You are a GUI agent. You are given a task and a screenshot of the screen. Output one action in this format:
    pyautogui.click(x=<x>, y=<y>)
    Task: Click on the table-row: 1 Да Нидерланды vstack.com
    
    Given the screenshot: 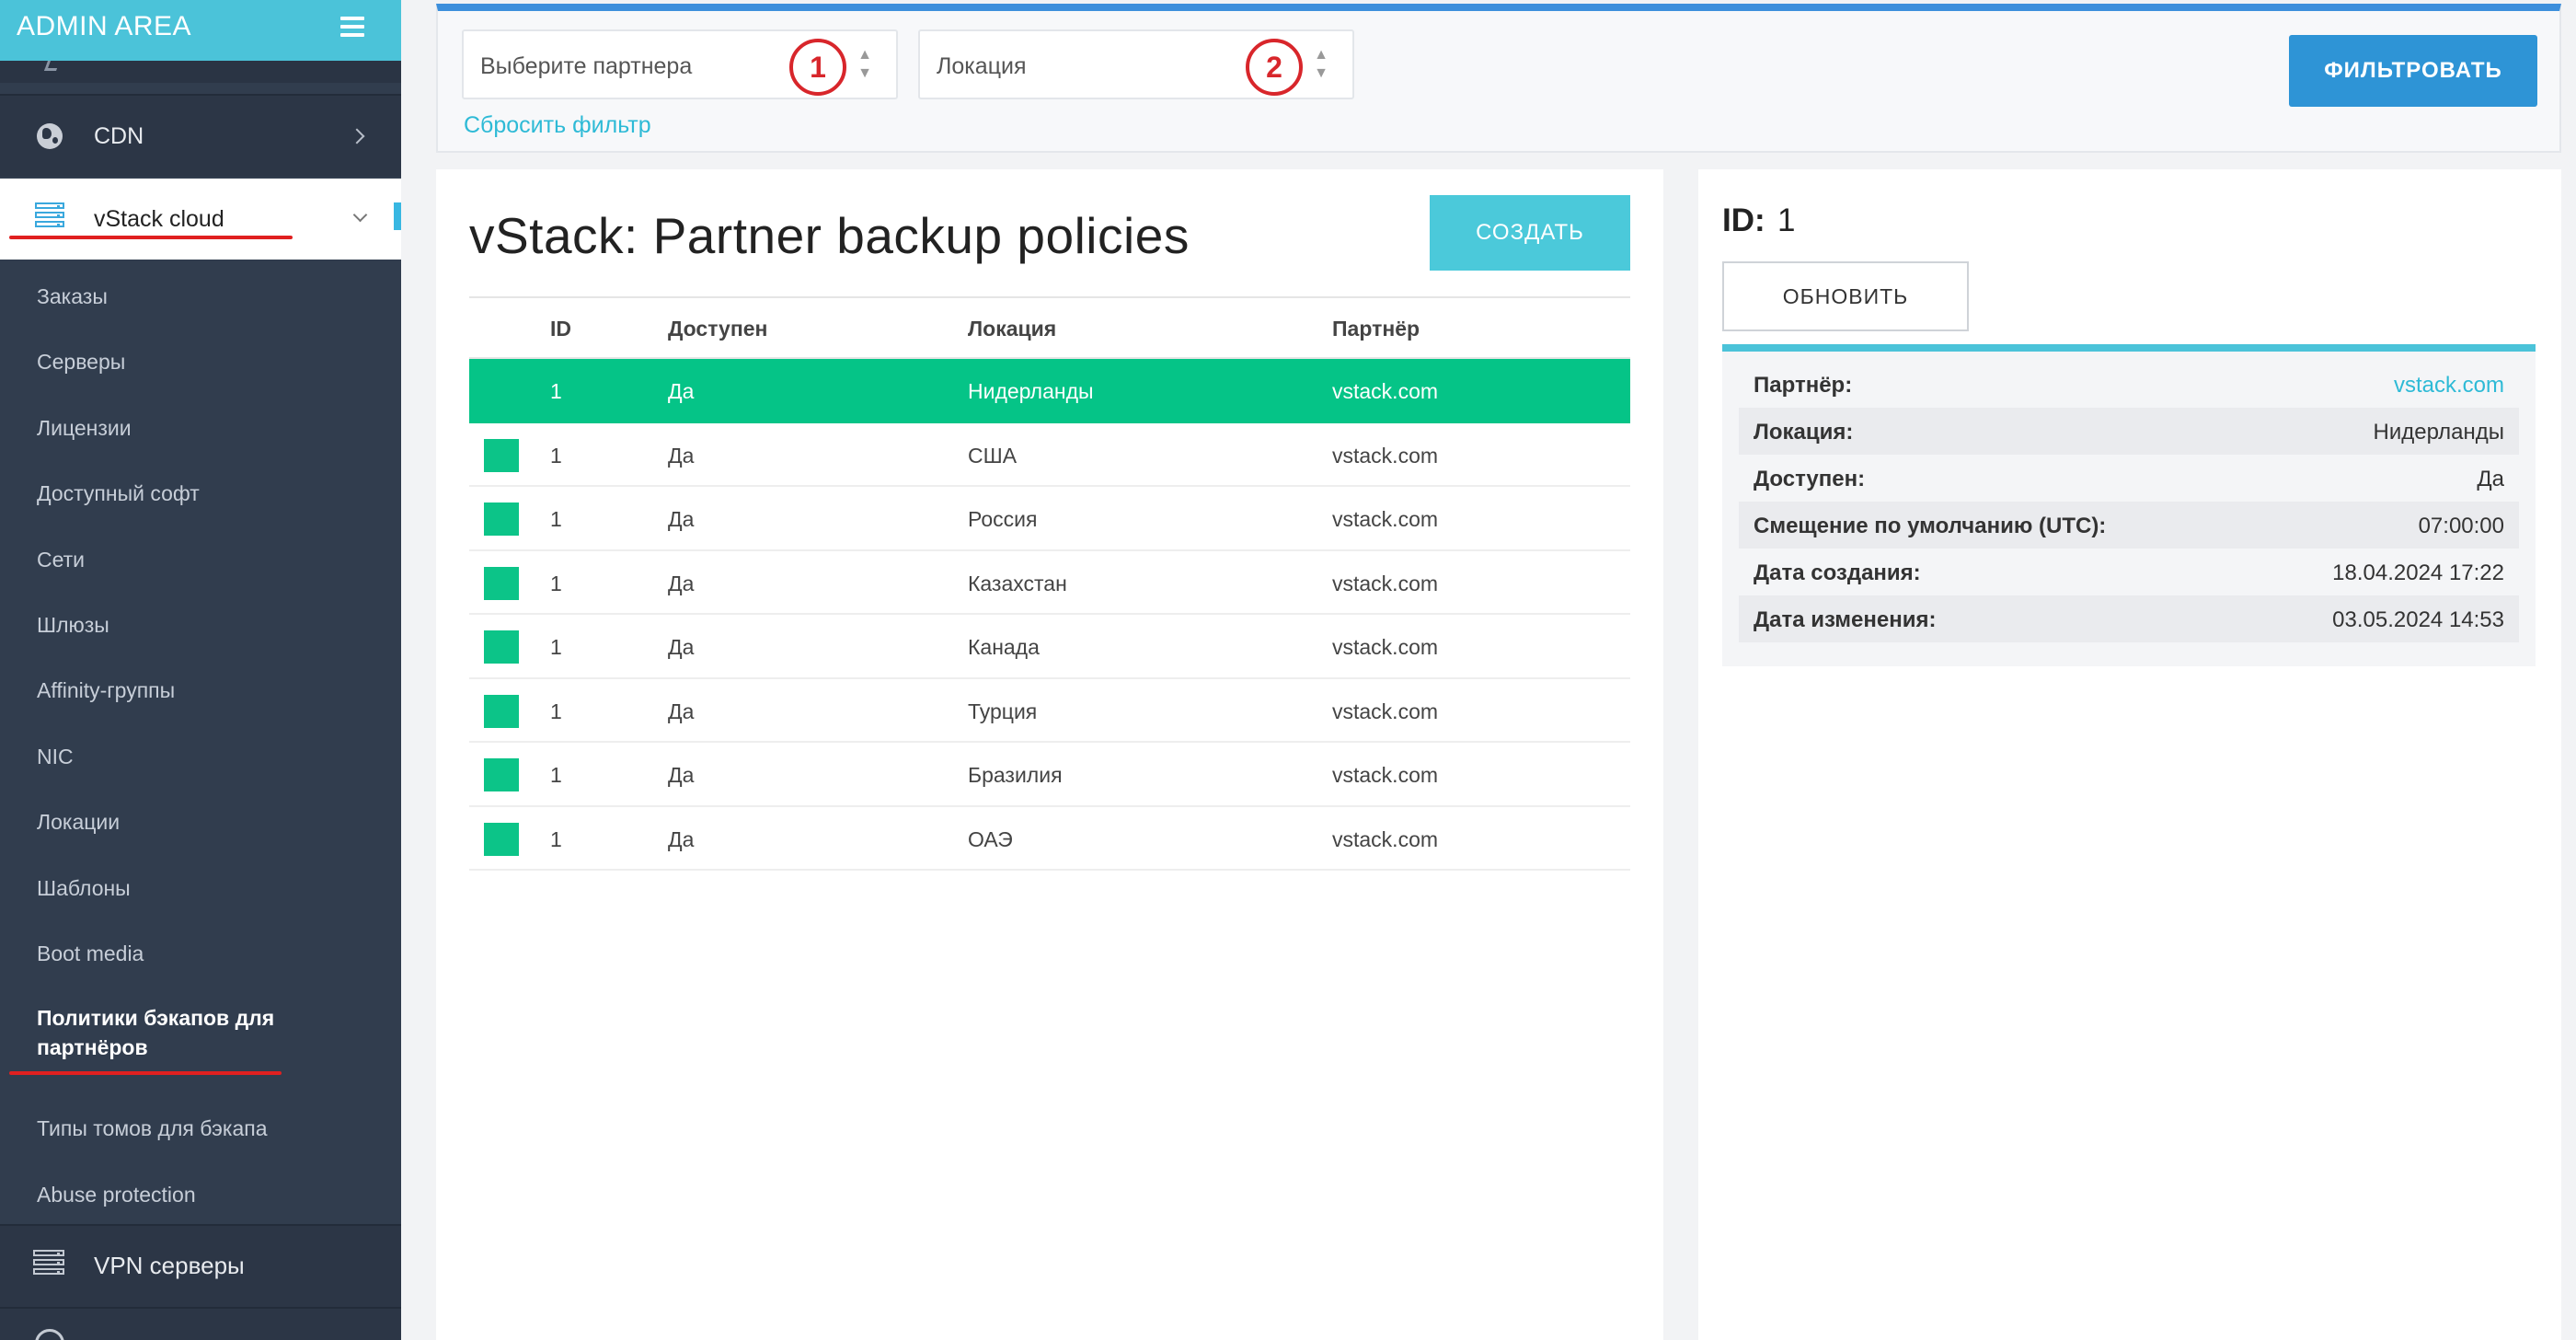 What is the action you would take?
    pyautogui.click(x=1049, y=391)
    